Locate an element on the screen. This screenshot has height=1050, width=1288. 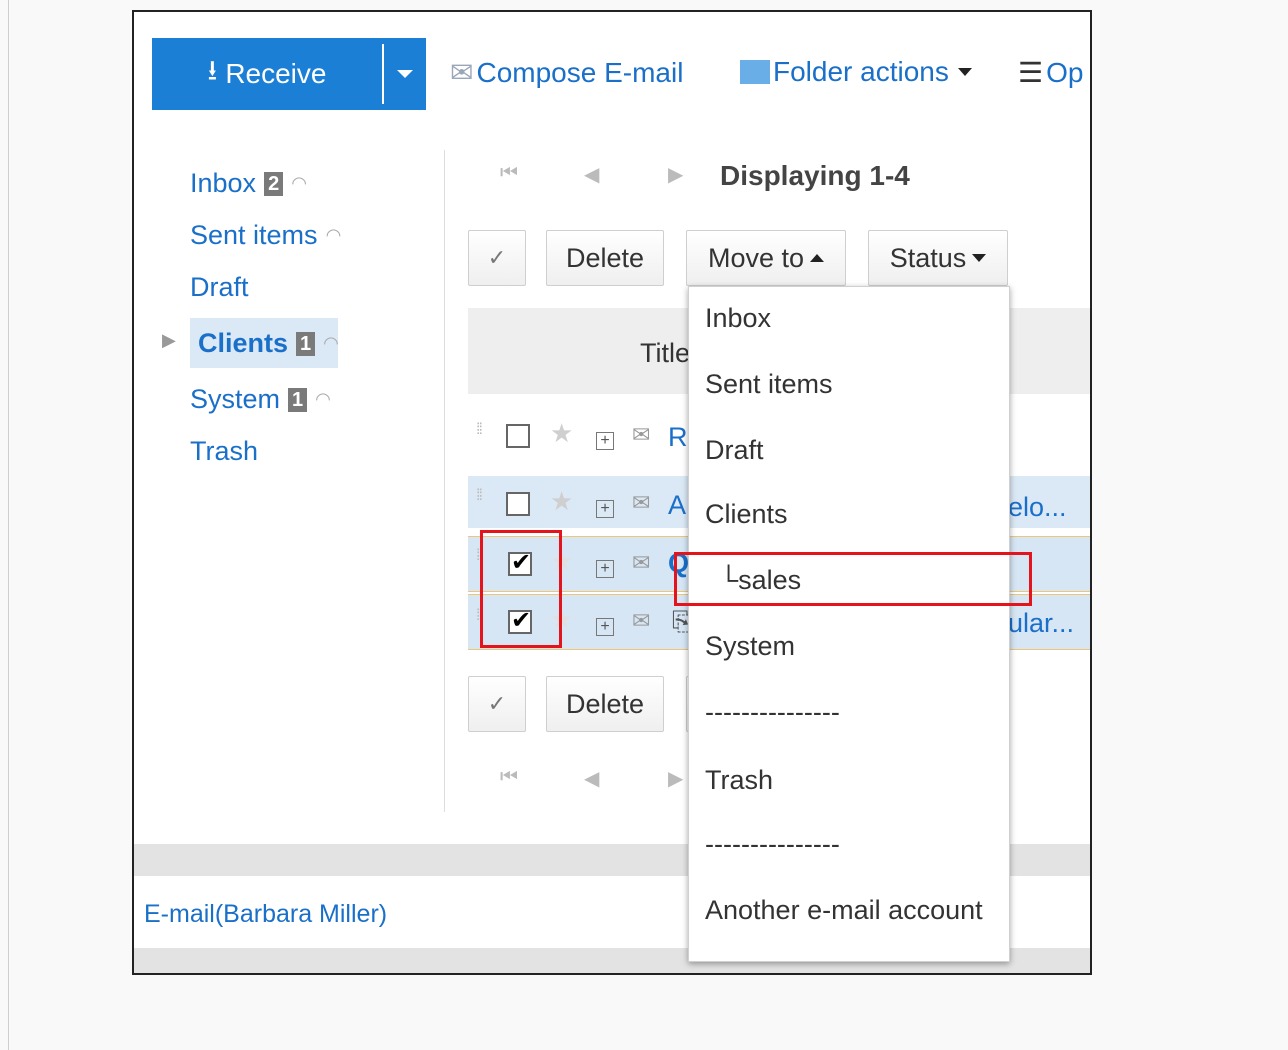
folder-label: Trash is located at coordinates (224, 451).